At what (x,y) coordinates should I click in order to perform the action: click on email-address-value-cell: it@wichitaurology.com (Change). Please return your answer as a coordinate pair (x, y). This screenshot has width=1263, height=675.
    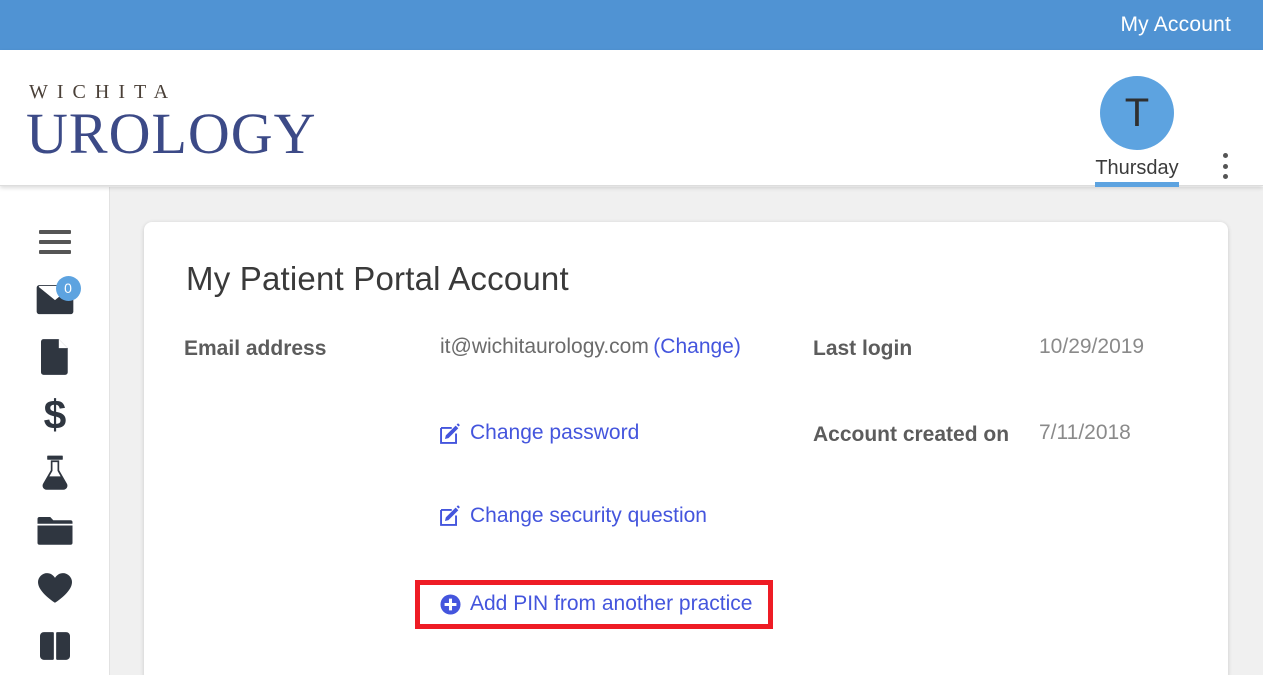
    Looking at the image, I should click on (626, 347).